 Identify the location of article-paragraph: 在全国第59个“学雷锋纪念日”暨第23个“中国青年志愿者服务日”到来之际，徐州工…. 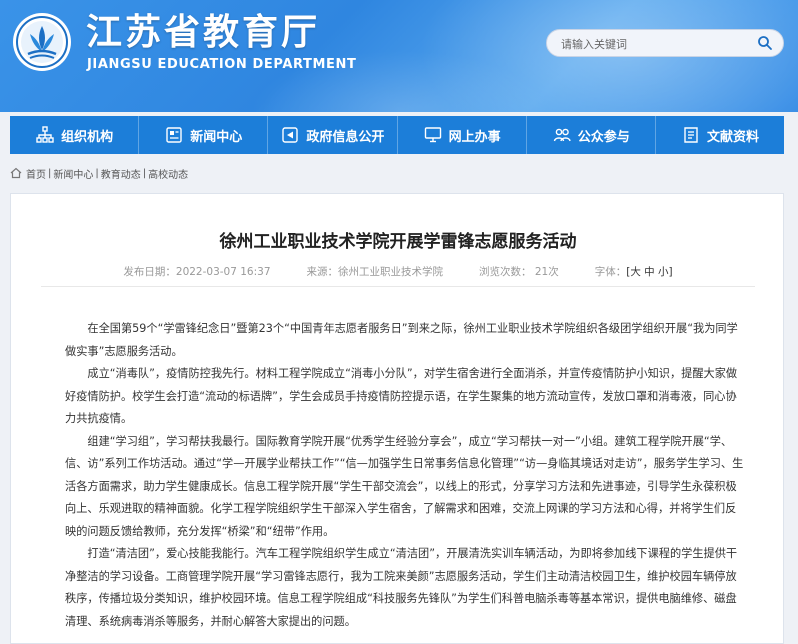
(401, 340).